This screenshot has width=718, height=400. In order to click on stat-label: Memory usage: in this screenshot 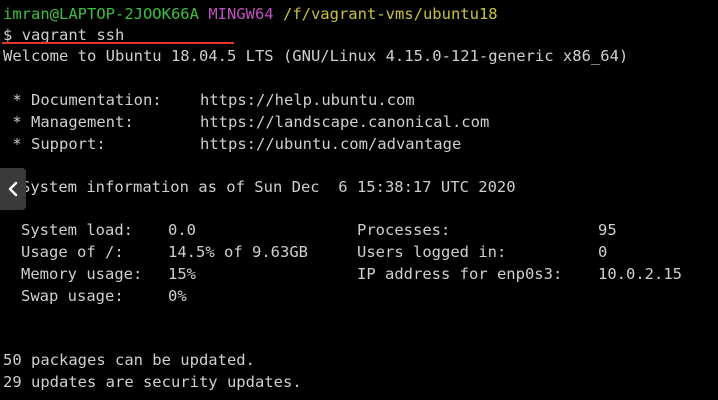, I will do `click(82, 274)`.